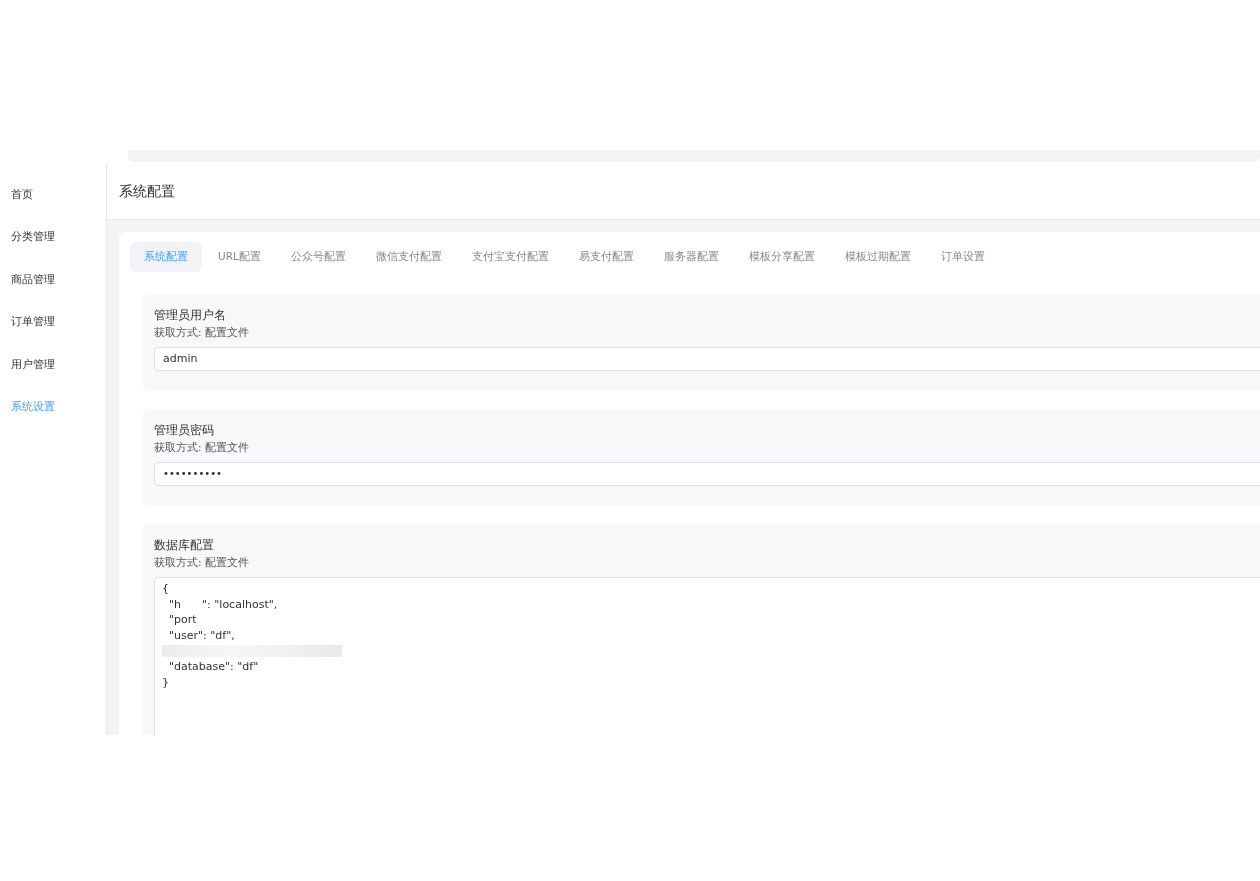 The image size is (1260, 881). I want to click on tab: URL配置, so click(239, 257).